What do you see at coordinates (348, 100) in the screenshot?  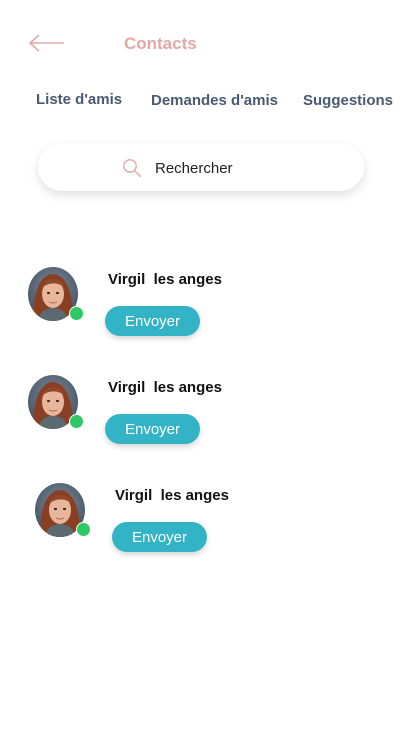 I see `tab-suggestions: Suggestions` at bounding box center [348, 100].